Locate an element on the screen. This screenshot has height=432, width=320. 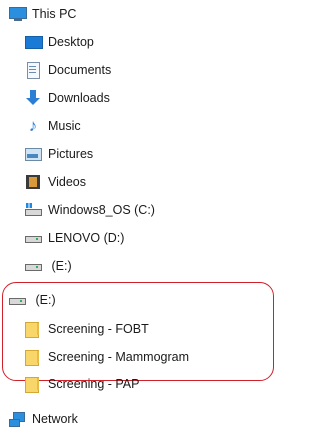
nav-item-desktop: Desktop is located at coordinates (59, 42).